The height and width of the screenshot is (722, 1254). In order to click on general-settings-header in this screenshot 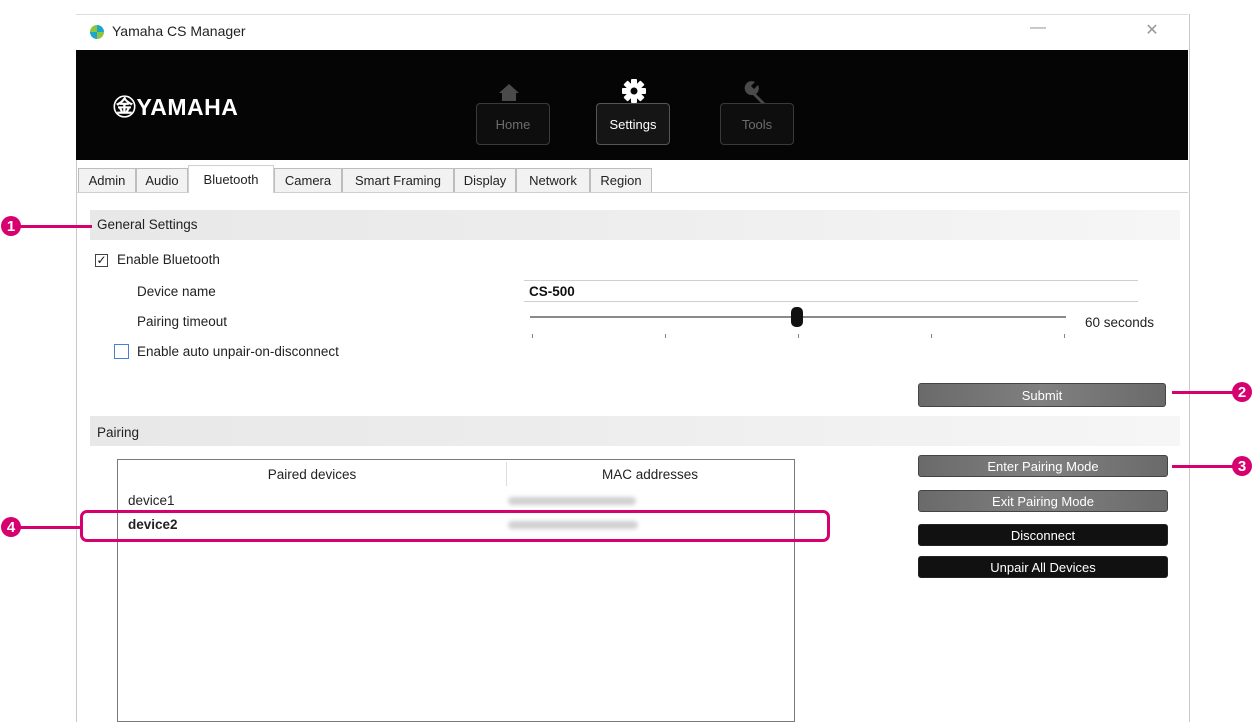, I will do `click(635, 225)`.